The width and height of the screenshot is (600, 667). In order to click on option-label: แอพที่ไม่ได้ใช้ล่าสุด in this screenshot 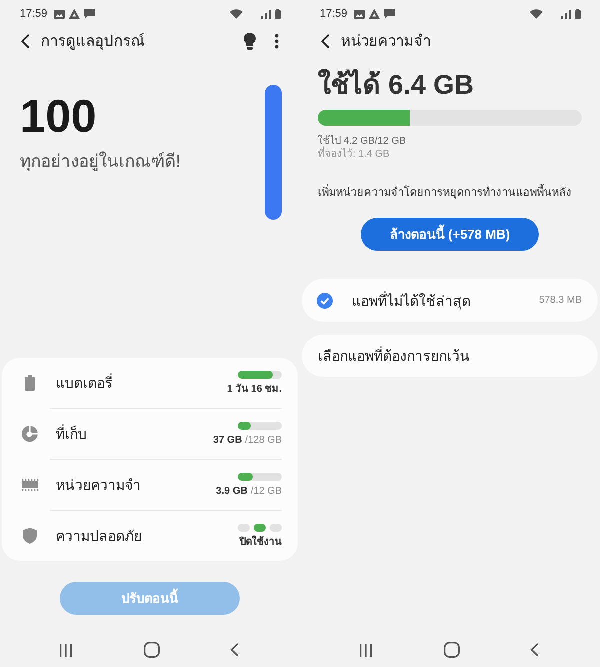, I will do `click(412, 301)`.